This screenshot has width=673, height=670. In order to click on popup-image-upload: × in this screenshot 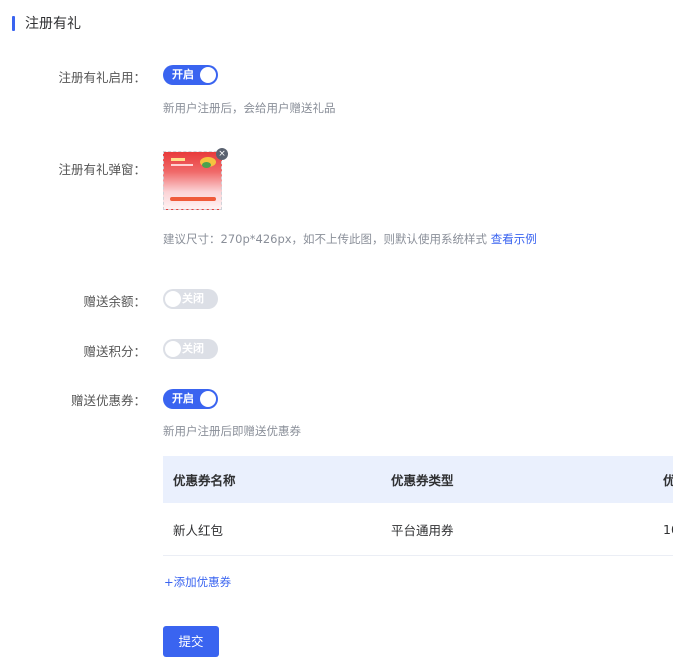, I will do `click(195, 179)`.